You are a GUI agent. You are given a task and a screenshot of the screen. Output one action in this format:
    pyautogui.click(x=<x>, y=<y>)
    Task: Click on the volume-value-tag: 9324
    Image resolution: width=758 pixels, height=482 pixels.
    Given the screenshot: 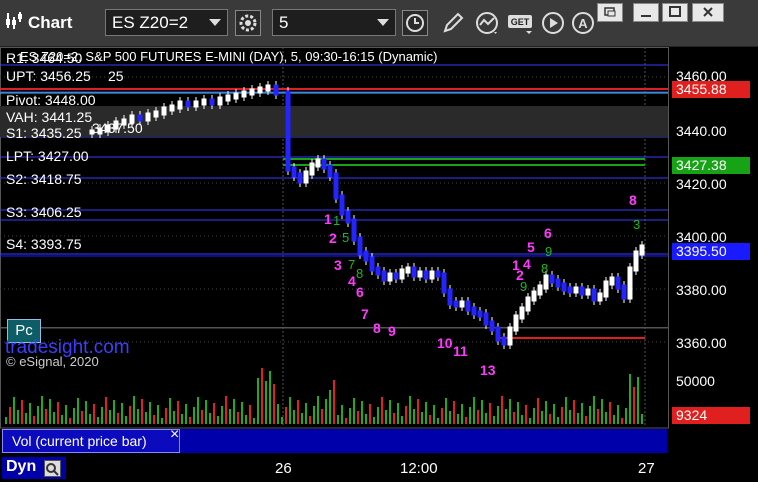 What is the action you would take?
    pyautogui.click(x=711, y=415)
    